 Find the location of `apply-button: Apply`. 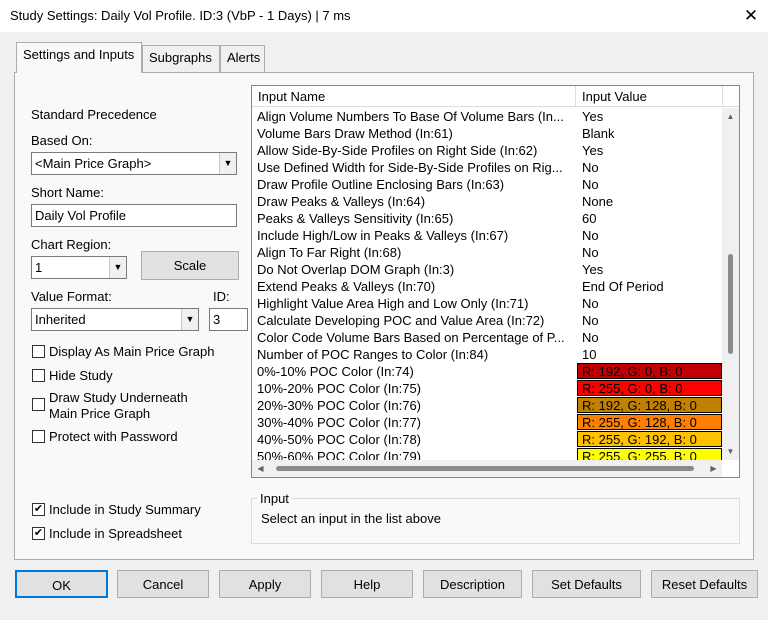

apply-button: Apply is located at coordinates (265, 584).